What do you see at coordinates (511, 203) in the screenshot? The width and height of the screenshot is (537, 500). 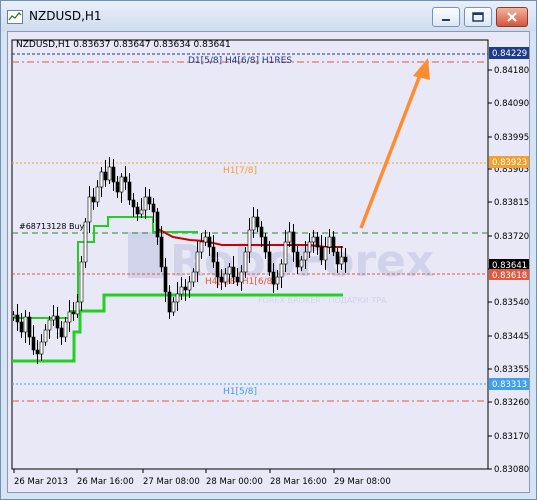 I see `y-tick-label: 0.83815` at bounding box center [511, 203].